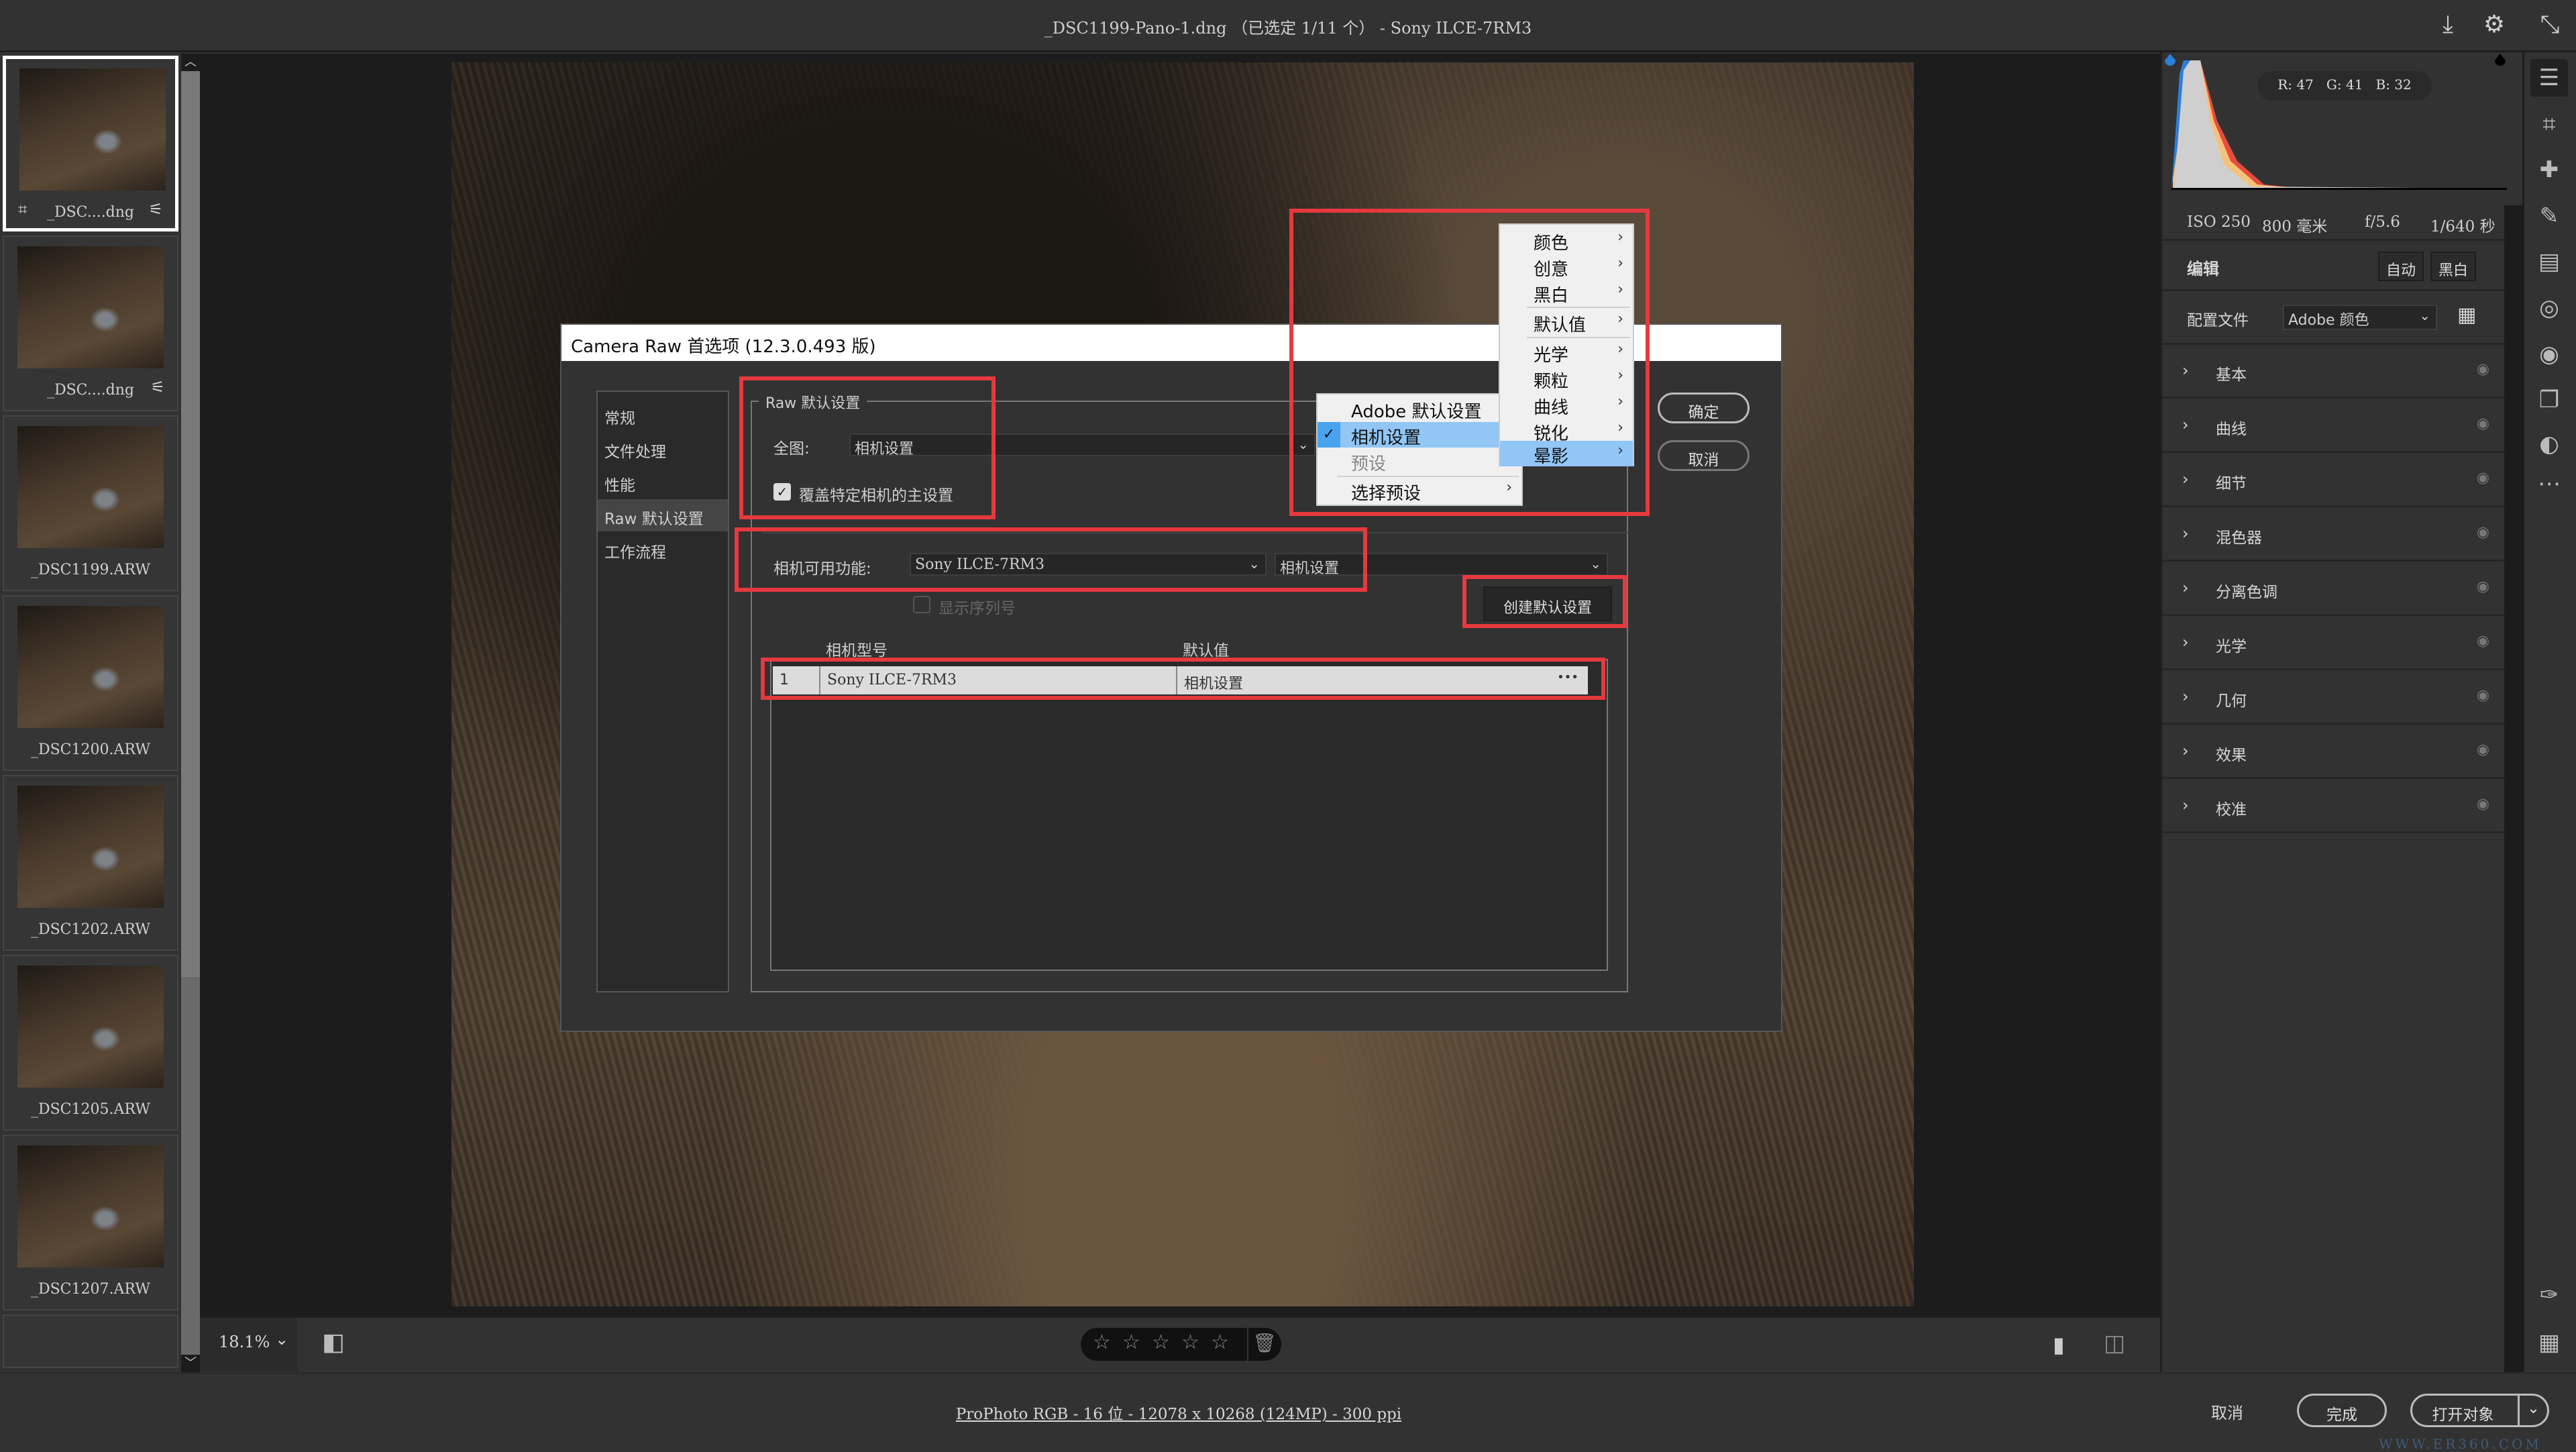 This screenshot has height=1452, width=2576. I want to click on fullscreen-icon: ⤡, so click(2549, 25).